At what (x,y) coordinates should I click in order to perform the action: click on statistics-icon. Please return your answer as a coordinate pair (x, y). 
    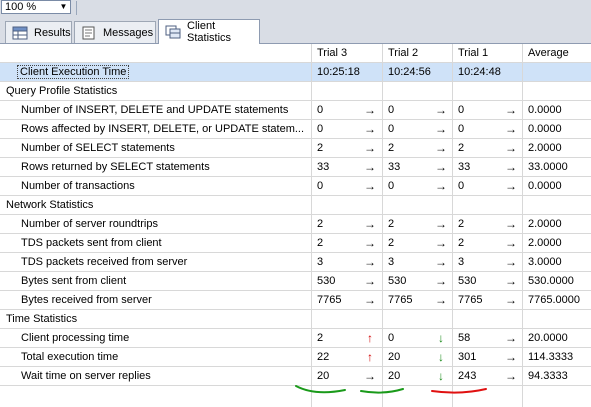
    Looking at the image, I should click on (173, 32).